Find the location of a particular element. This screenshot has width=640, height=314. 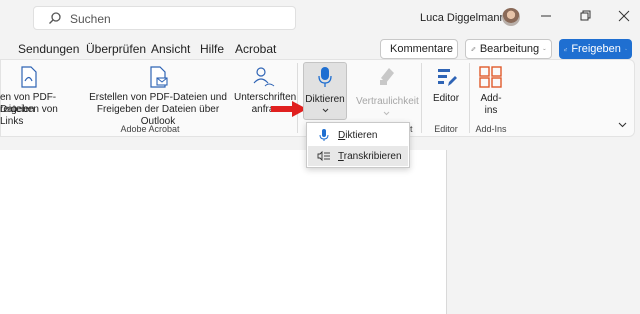

dictate-button: Diktieren is located at coordinates (325, 91).